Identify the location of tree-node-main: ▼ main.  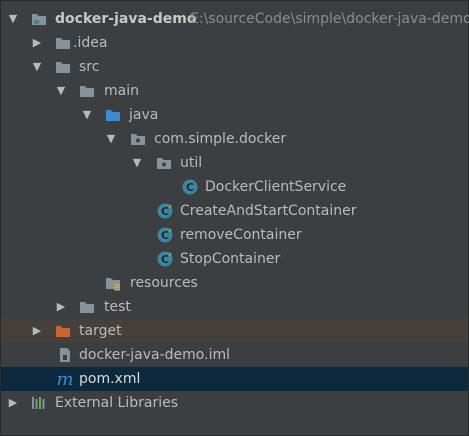
(234, 91).